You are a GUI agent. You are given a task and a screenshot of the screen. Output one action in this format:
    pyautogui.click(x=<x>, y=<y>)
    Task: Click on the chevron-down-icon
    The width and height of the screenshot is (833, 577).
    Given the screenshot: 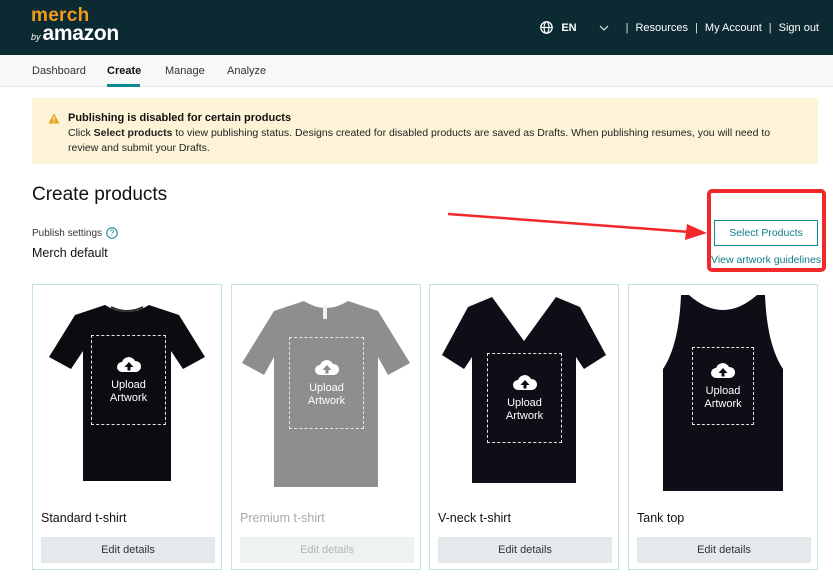 What is the action you would take?
    pyautogui.click(x=604, y=28)
    